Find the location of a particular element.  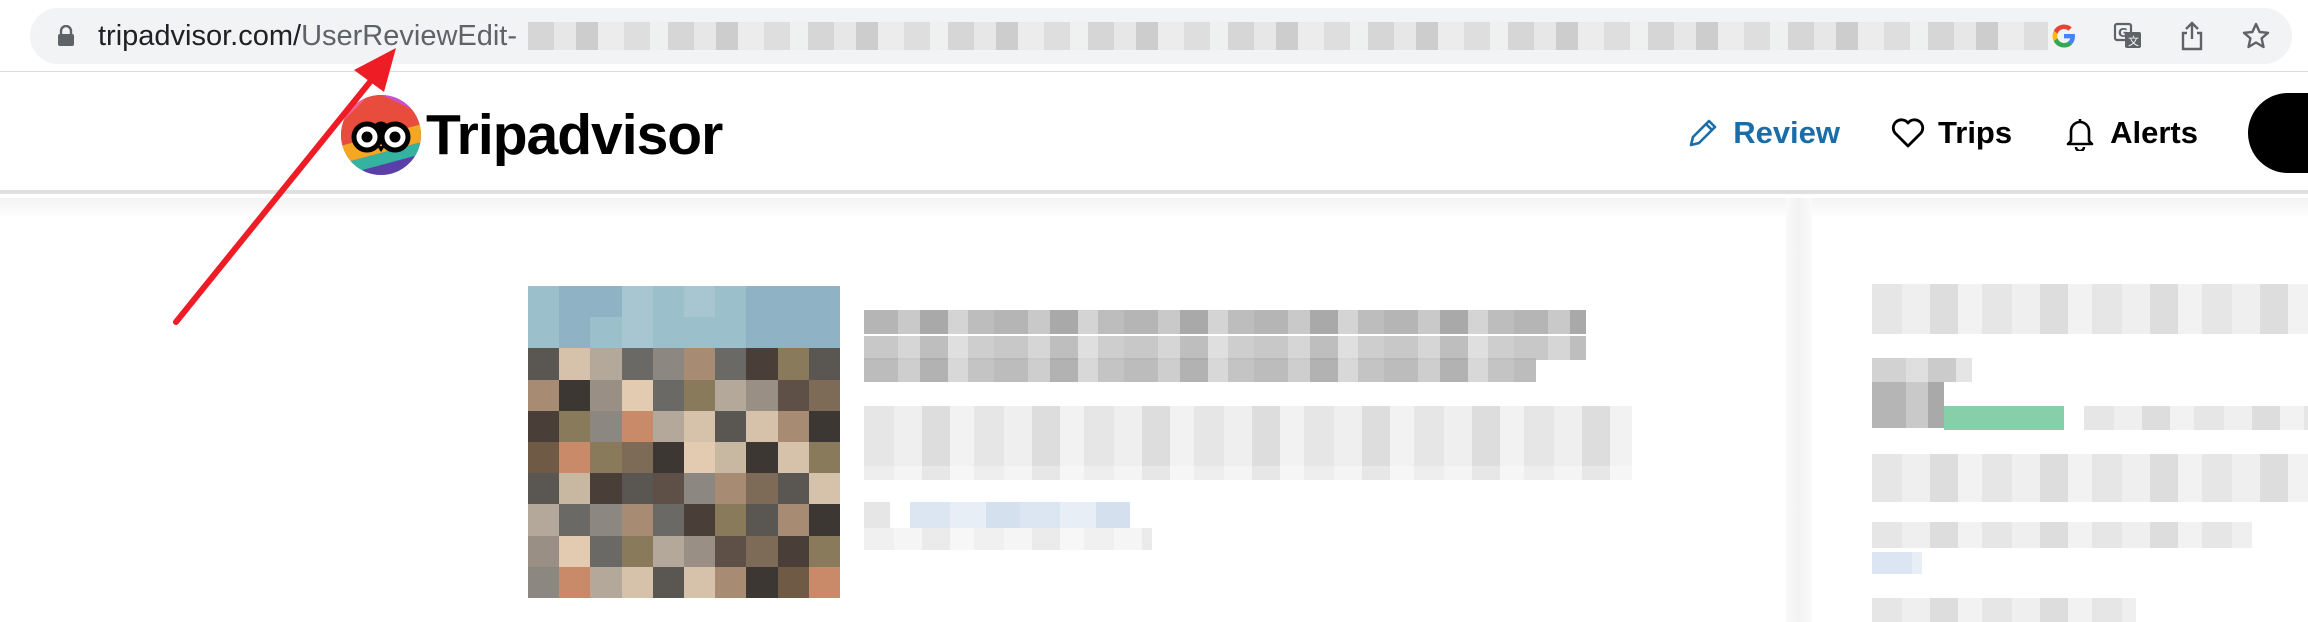

column-divider is located at coordinates (1799, 410).